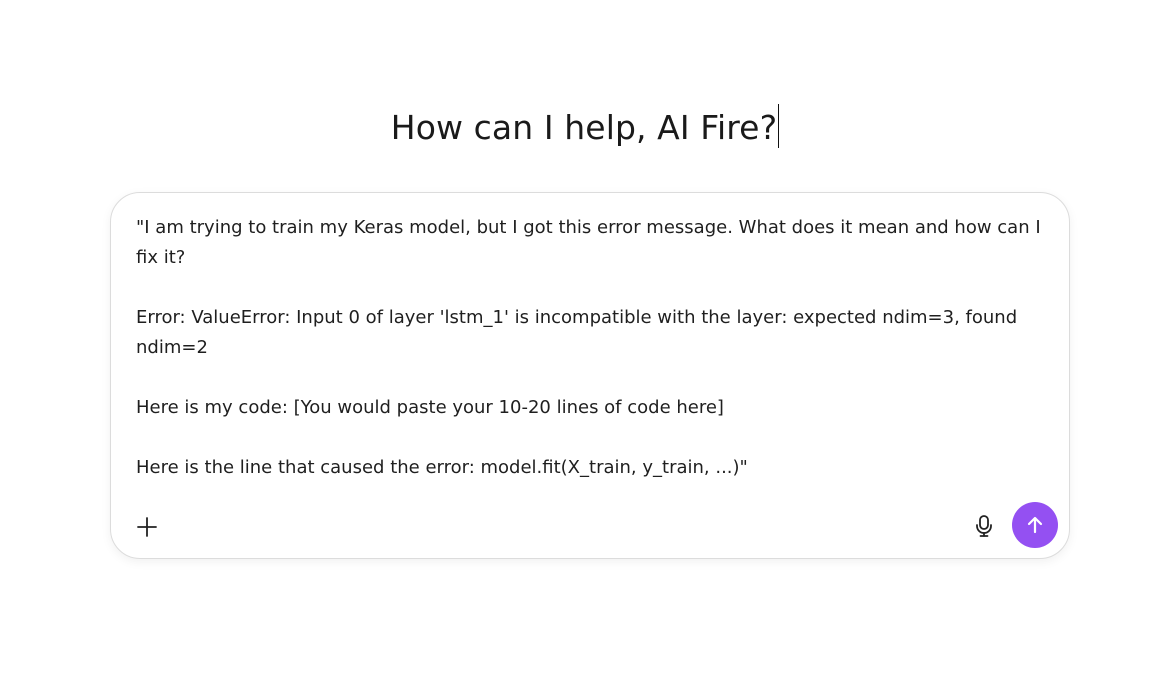  What do you see at coordinates (779, 126) in the screenshot?
I see `text-cursor` at bounding box center [779, 126].